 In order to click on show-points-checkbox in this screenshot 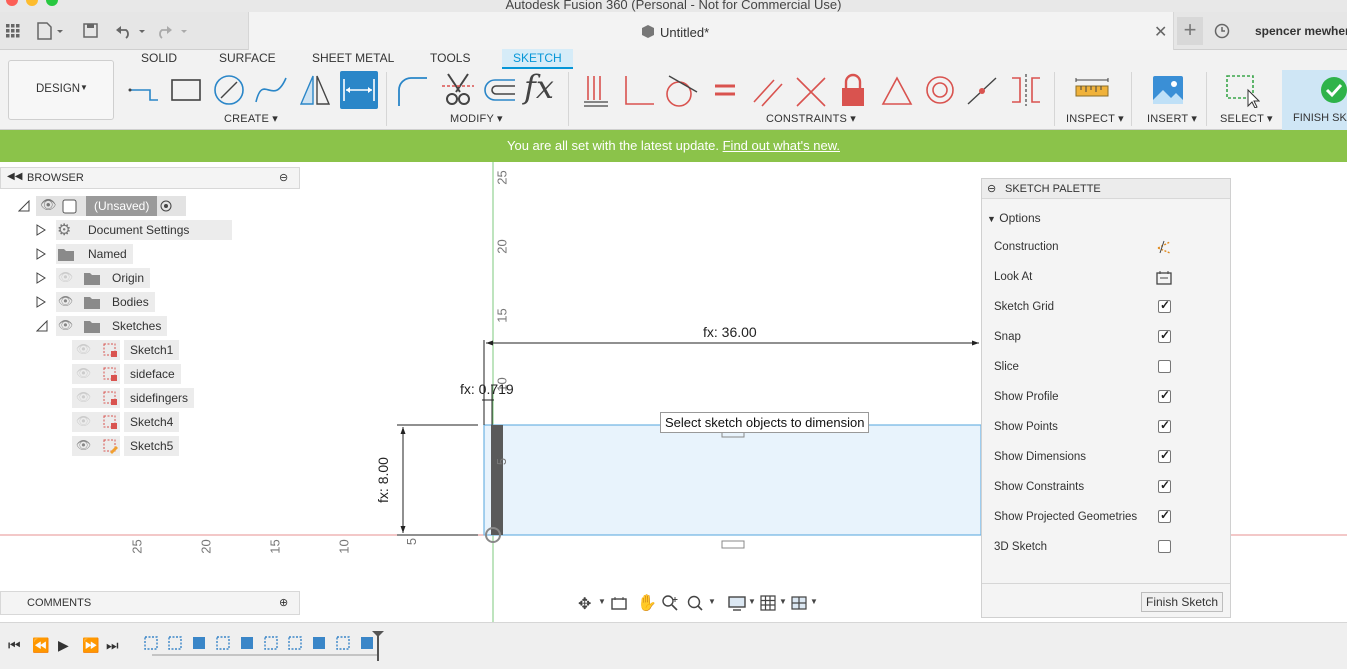, I will do `click(1164, 425)`.